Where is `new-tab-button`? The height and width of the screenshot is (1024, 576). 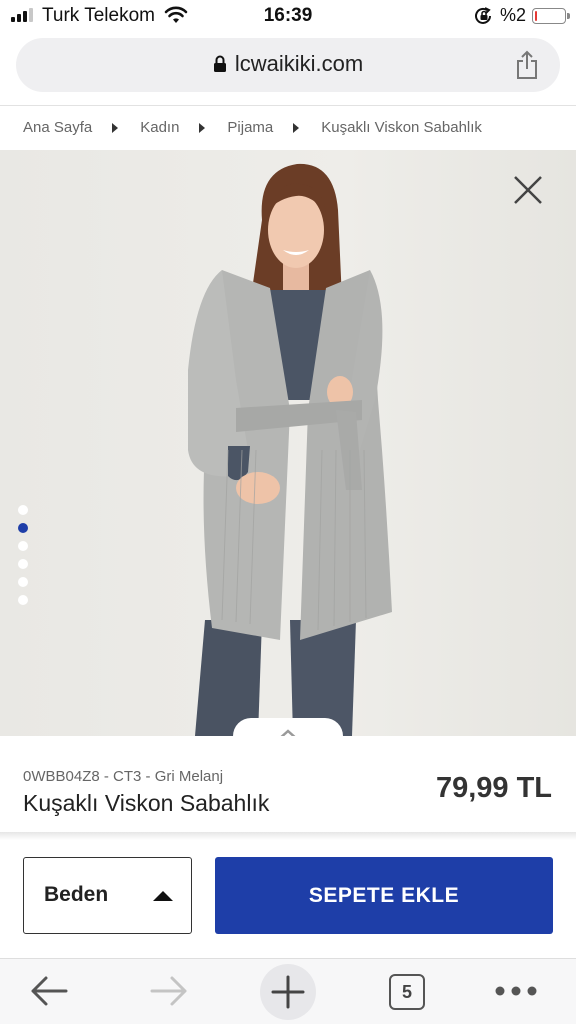
new-tab-button is located at coordinates (288, 992).